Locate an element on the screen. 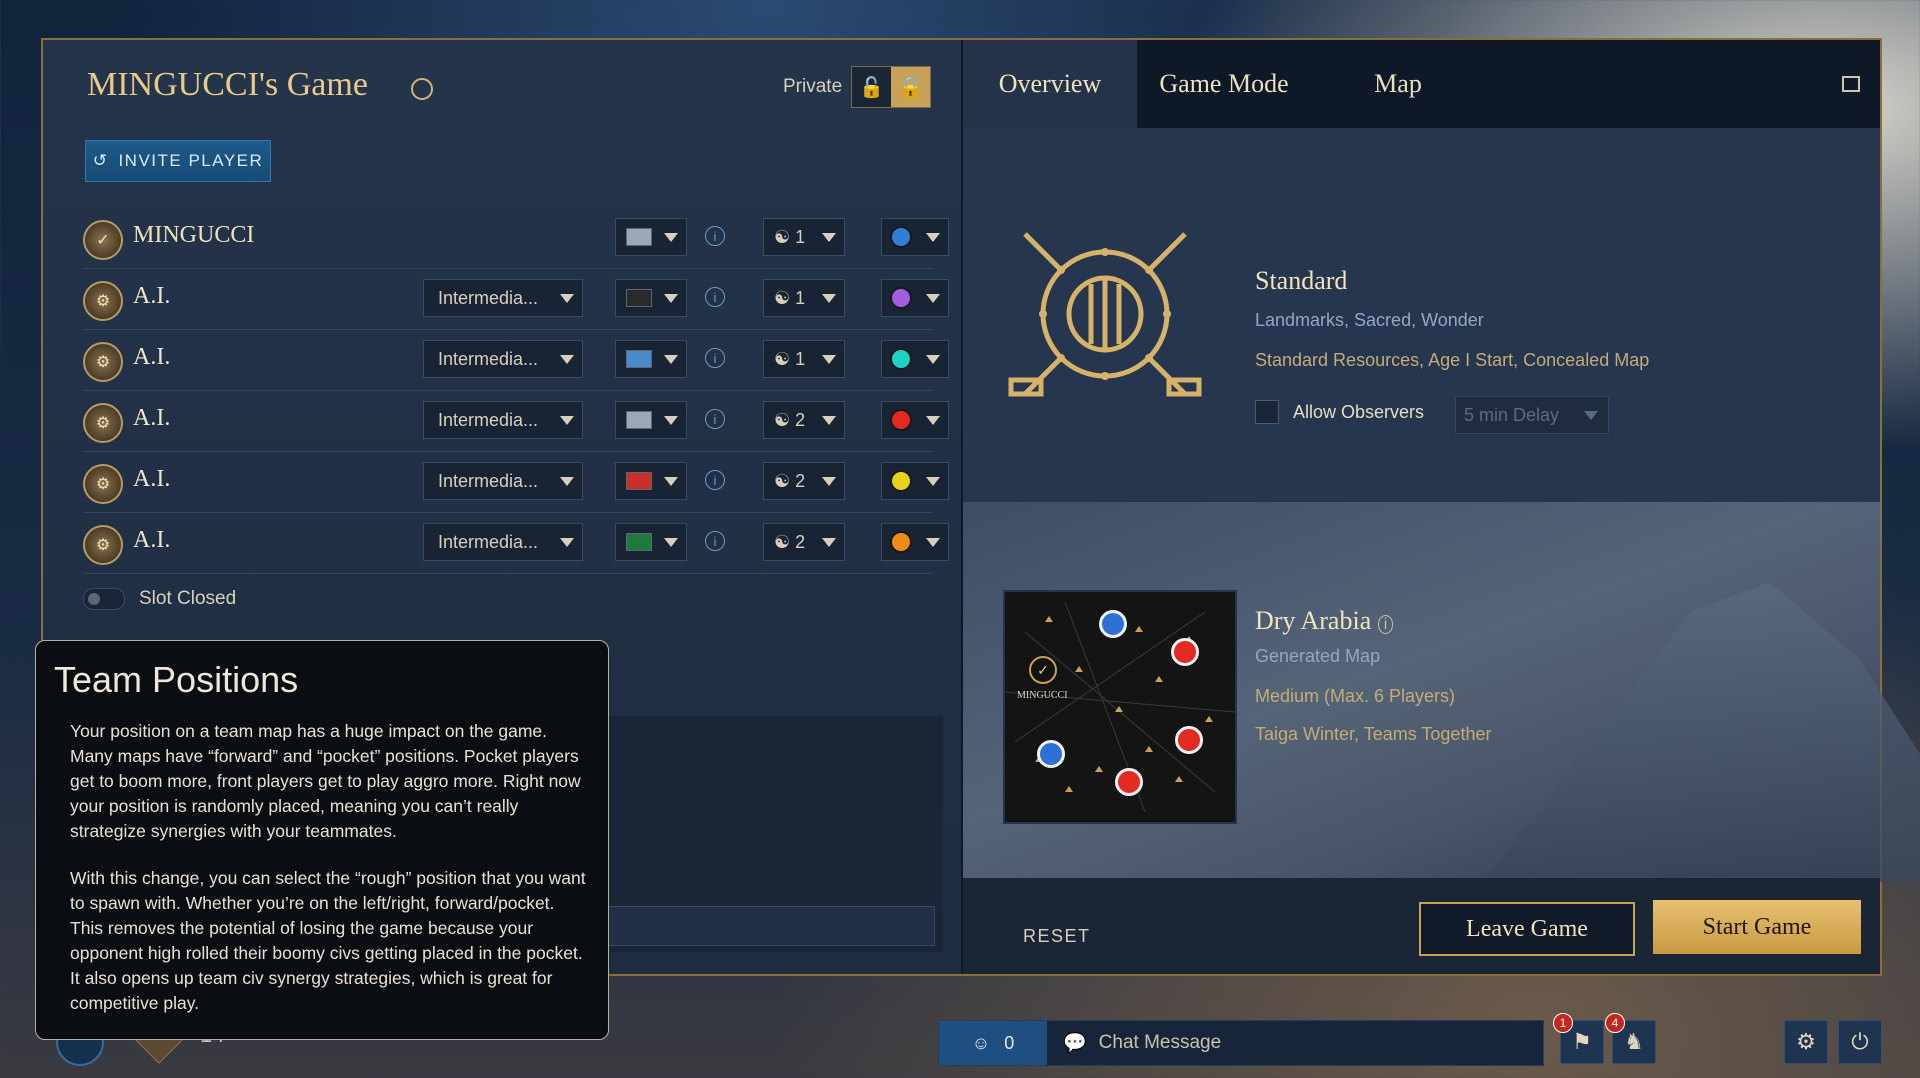 This screenshot has height=1078, width=1920. team-number: 1 is located at coordinates (800, 297).